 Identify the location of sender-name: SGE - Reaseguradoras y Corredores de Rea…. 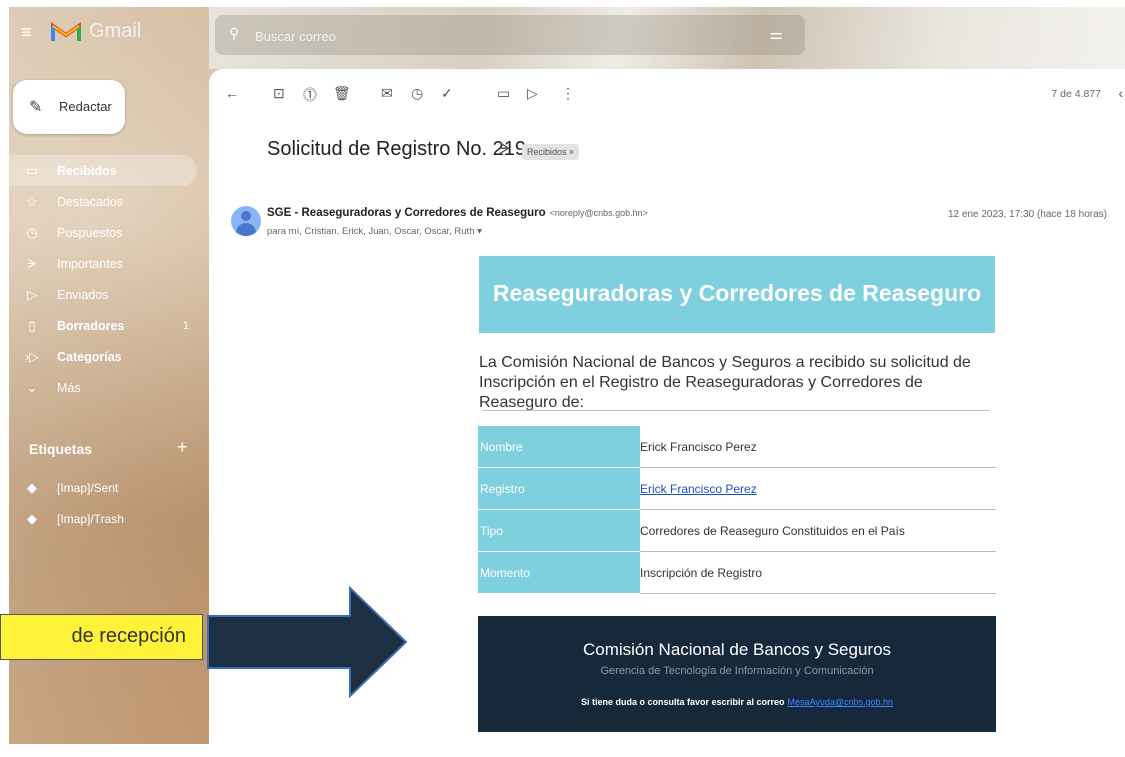
(406, 213).